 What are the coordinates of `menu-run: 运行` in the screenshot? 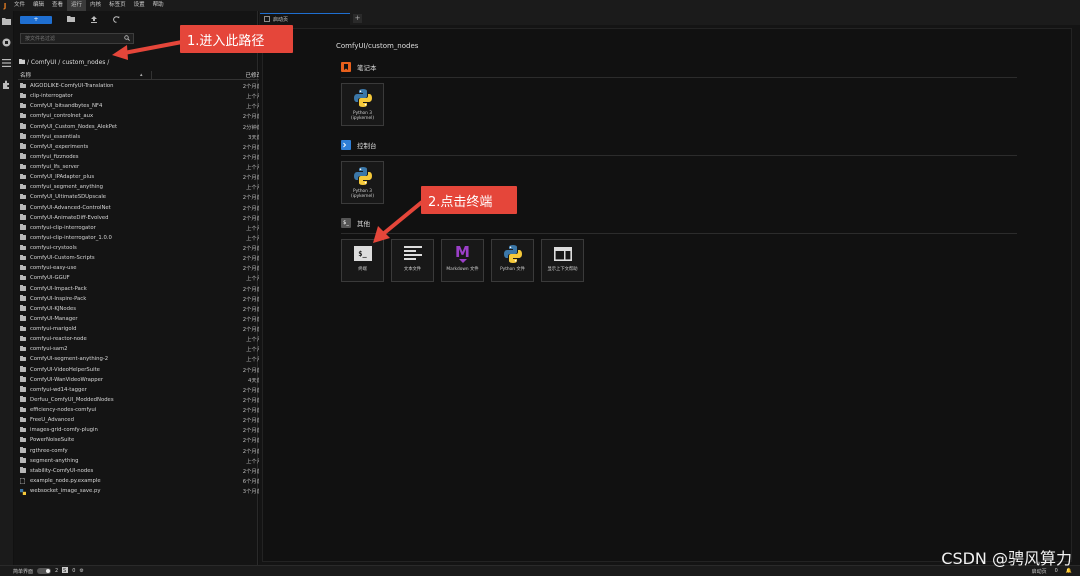 It's located at (77, 5).